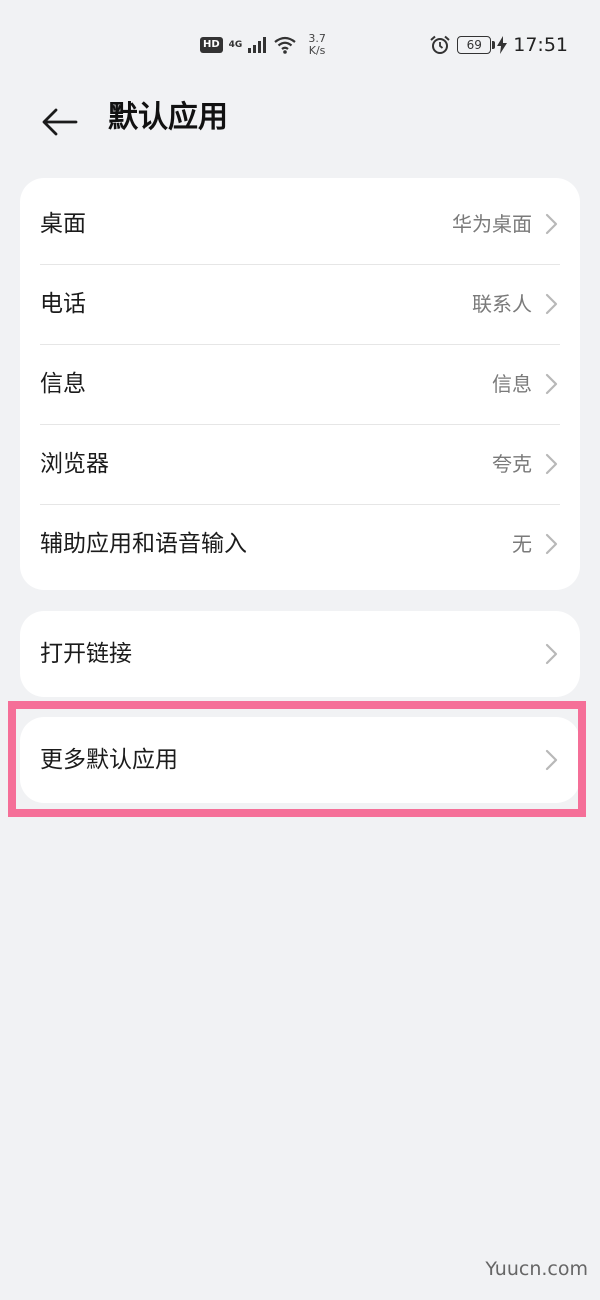 The height and width of the screenshot is (1300, 600). What do you see at coordinates (317, 50) in the screenshot?
I see `speed-unit: K/s` at bounding box center [317, 50].